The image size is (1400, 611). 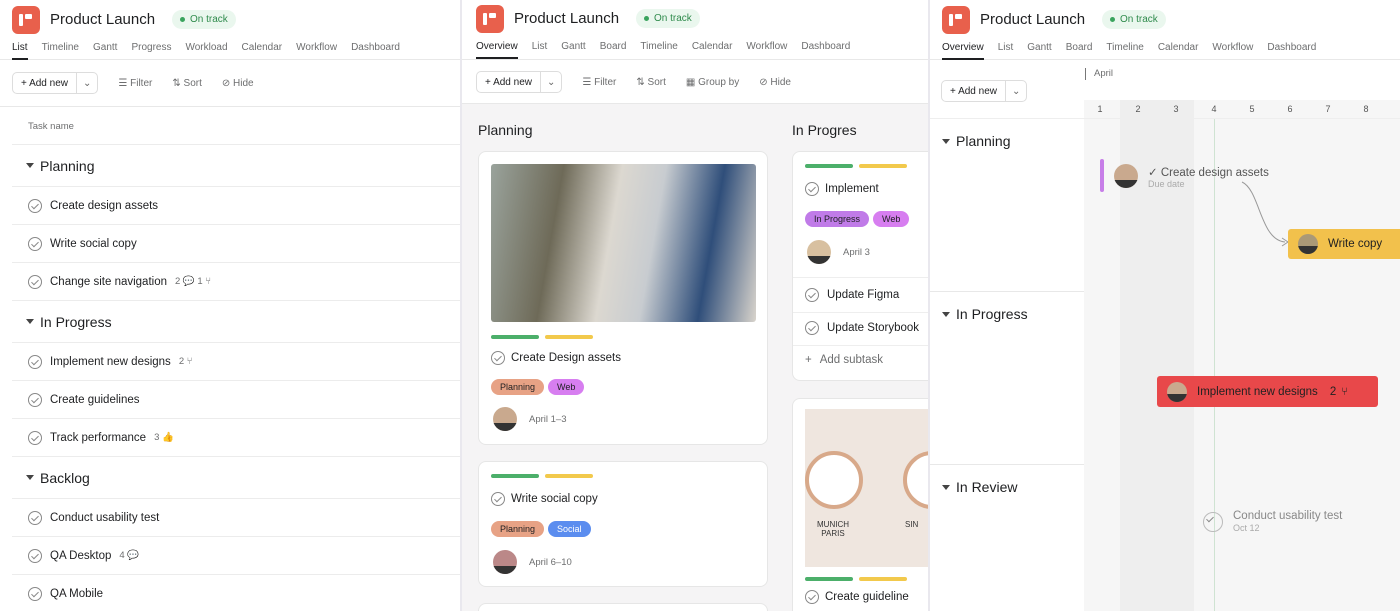 I want to click on timeline-item-design: ✓ Create design assets, so click(x=1208, y=172).